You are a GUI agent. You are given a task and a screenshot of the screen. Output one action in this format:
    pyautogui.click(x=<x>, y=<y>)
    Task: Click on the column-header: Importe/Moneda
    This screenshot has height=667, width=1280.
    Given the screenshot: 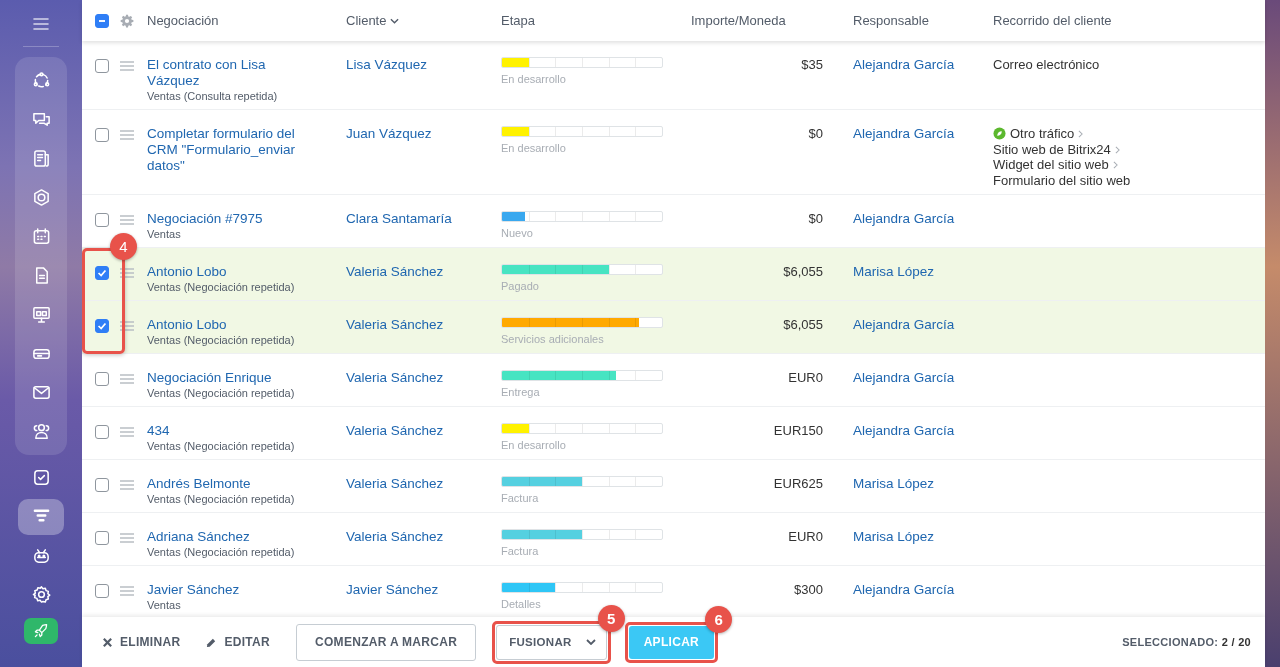 What is the action you would take?
    pyautogui.click(x=757, y=20)
    